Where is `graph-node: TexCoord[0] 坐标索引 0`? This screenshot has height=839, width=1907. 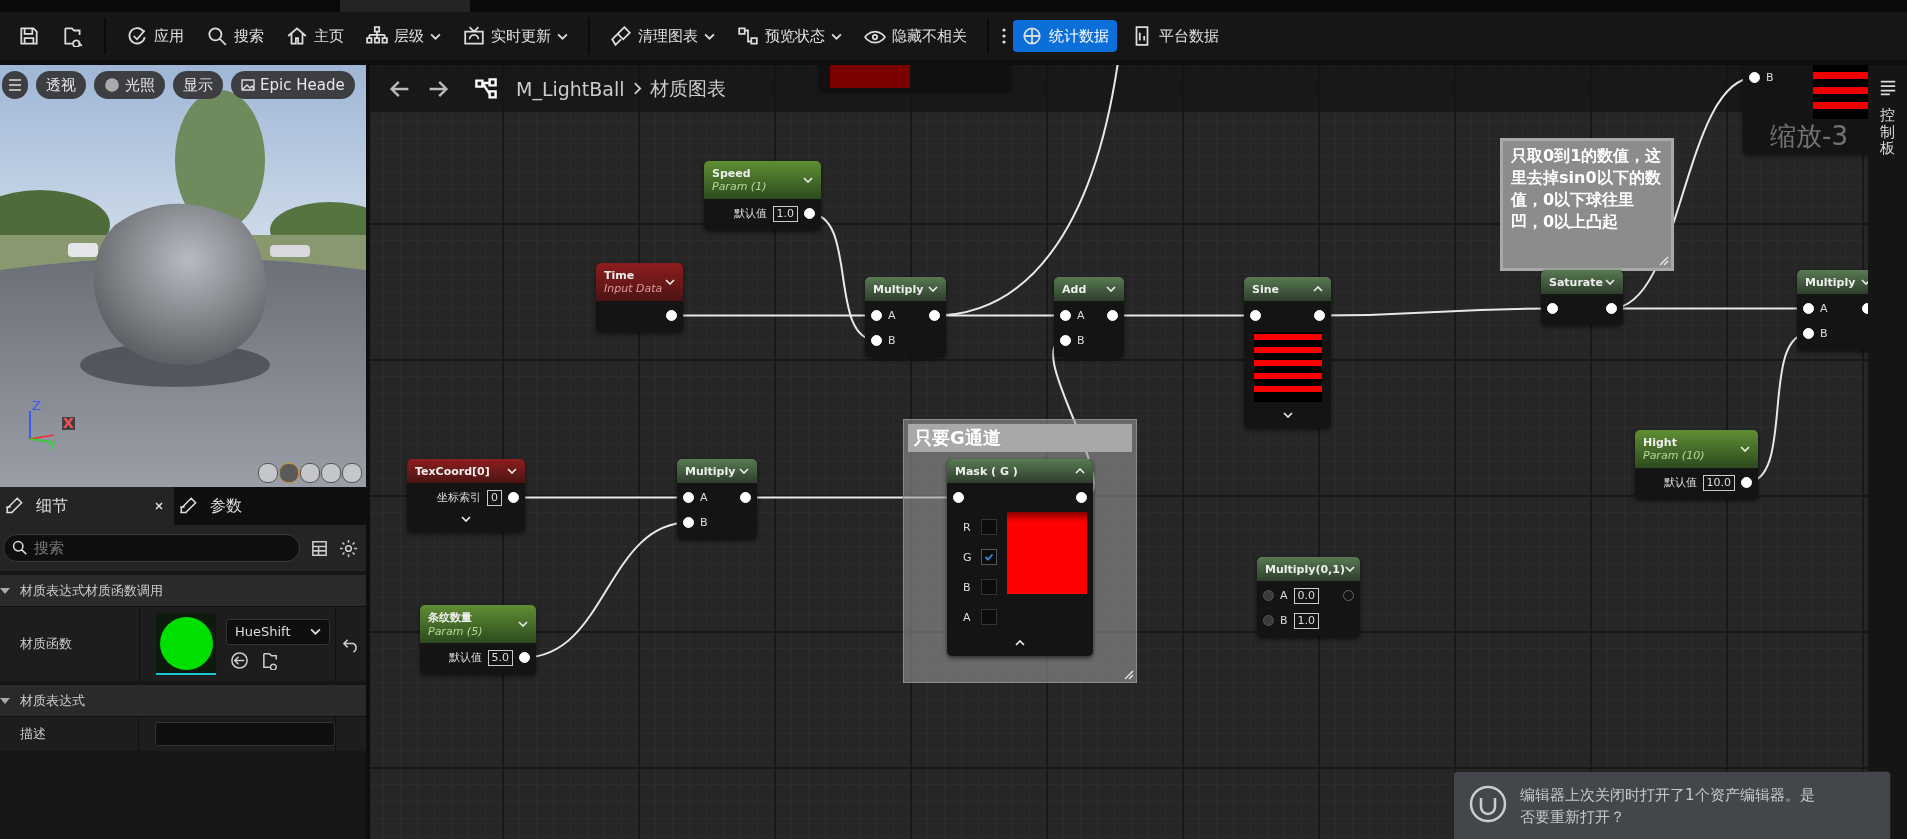 graph-node: TexCoord[0] 坐标索引 0 is located at coordinates (466, 495).